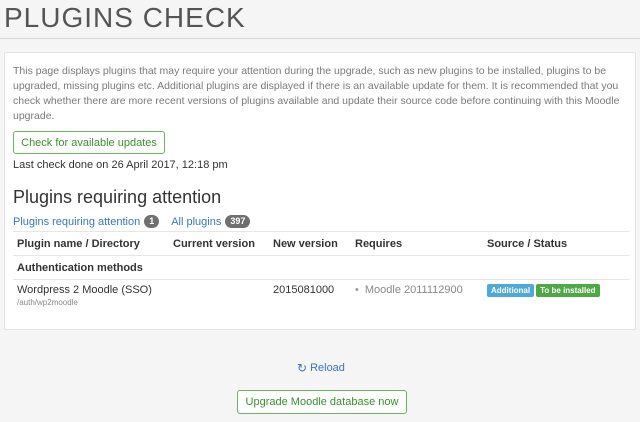 This screenshot has width=640, height=422. Describe the element at coordinates (84, 290) in the screenshot. I see `plugin-name: Wordpress 2 Moodle (SSO)` at that location.